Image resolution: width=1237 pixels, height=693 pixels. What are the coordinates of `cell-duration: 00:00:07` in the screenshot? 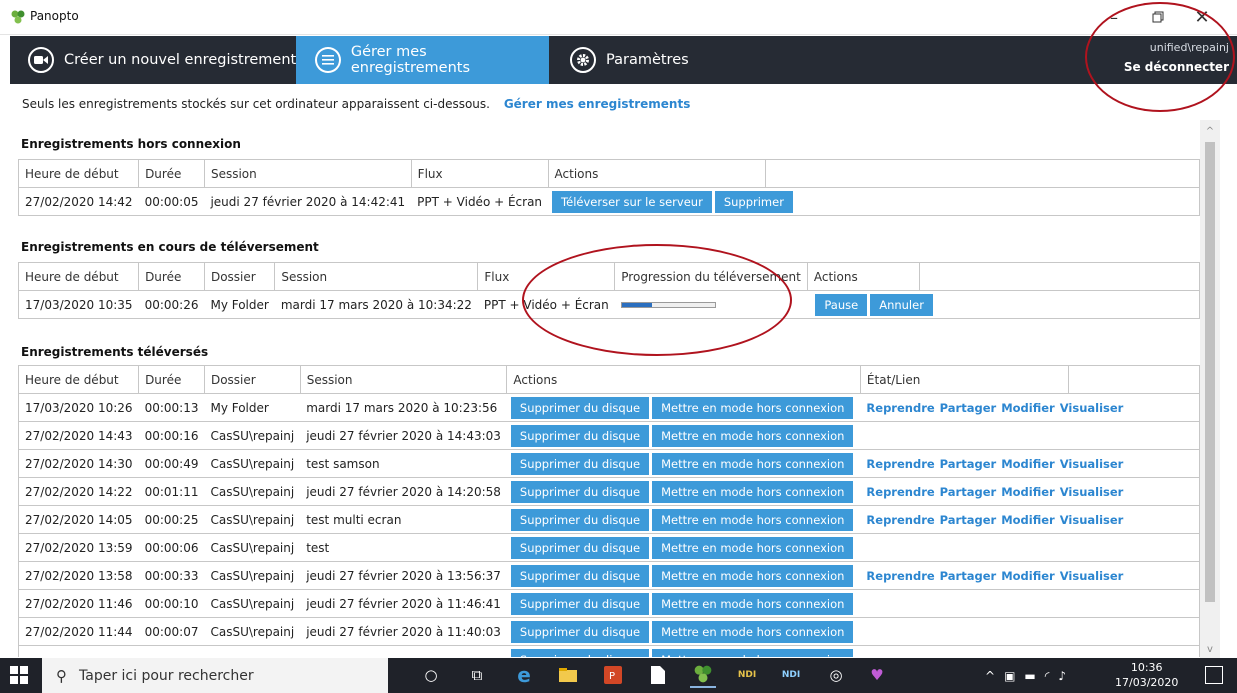 It's located at (171, 631).